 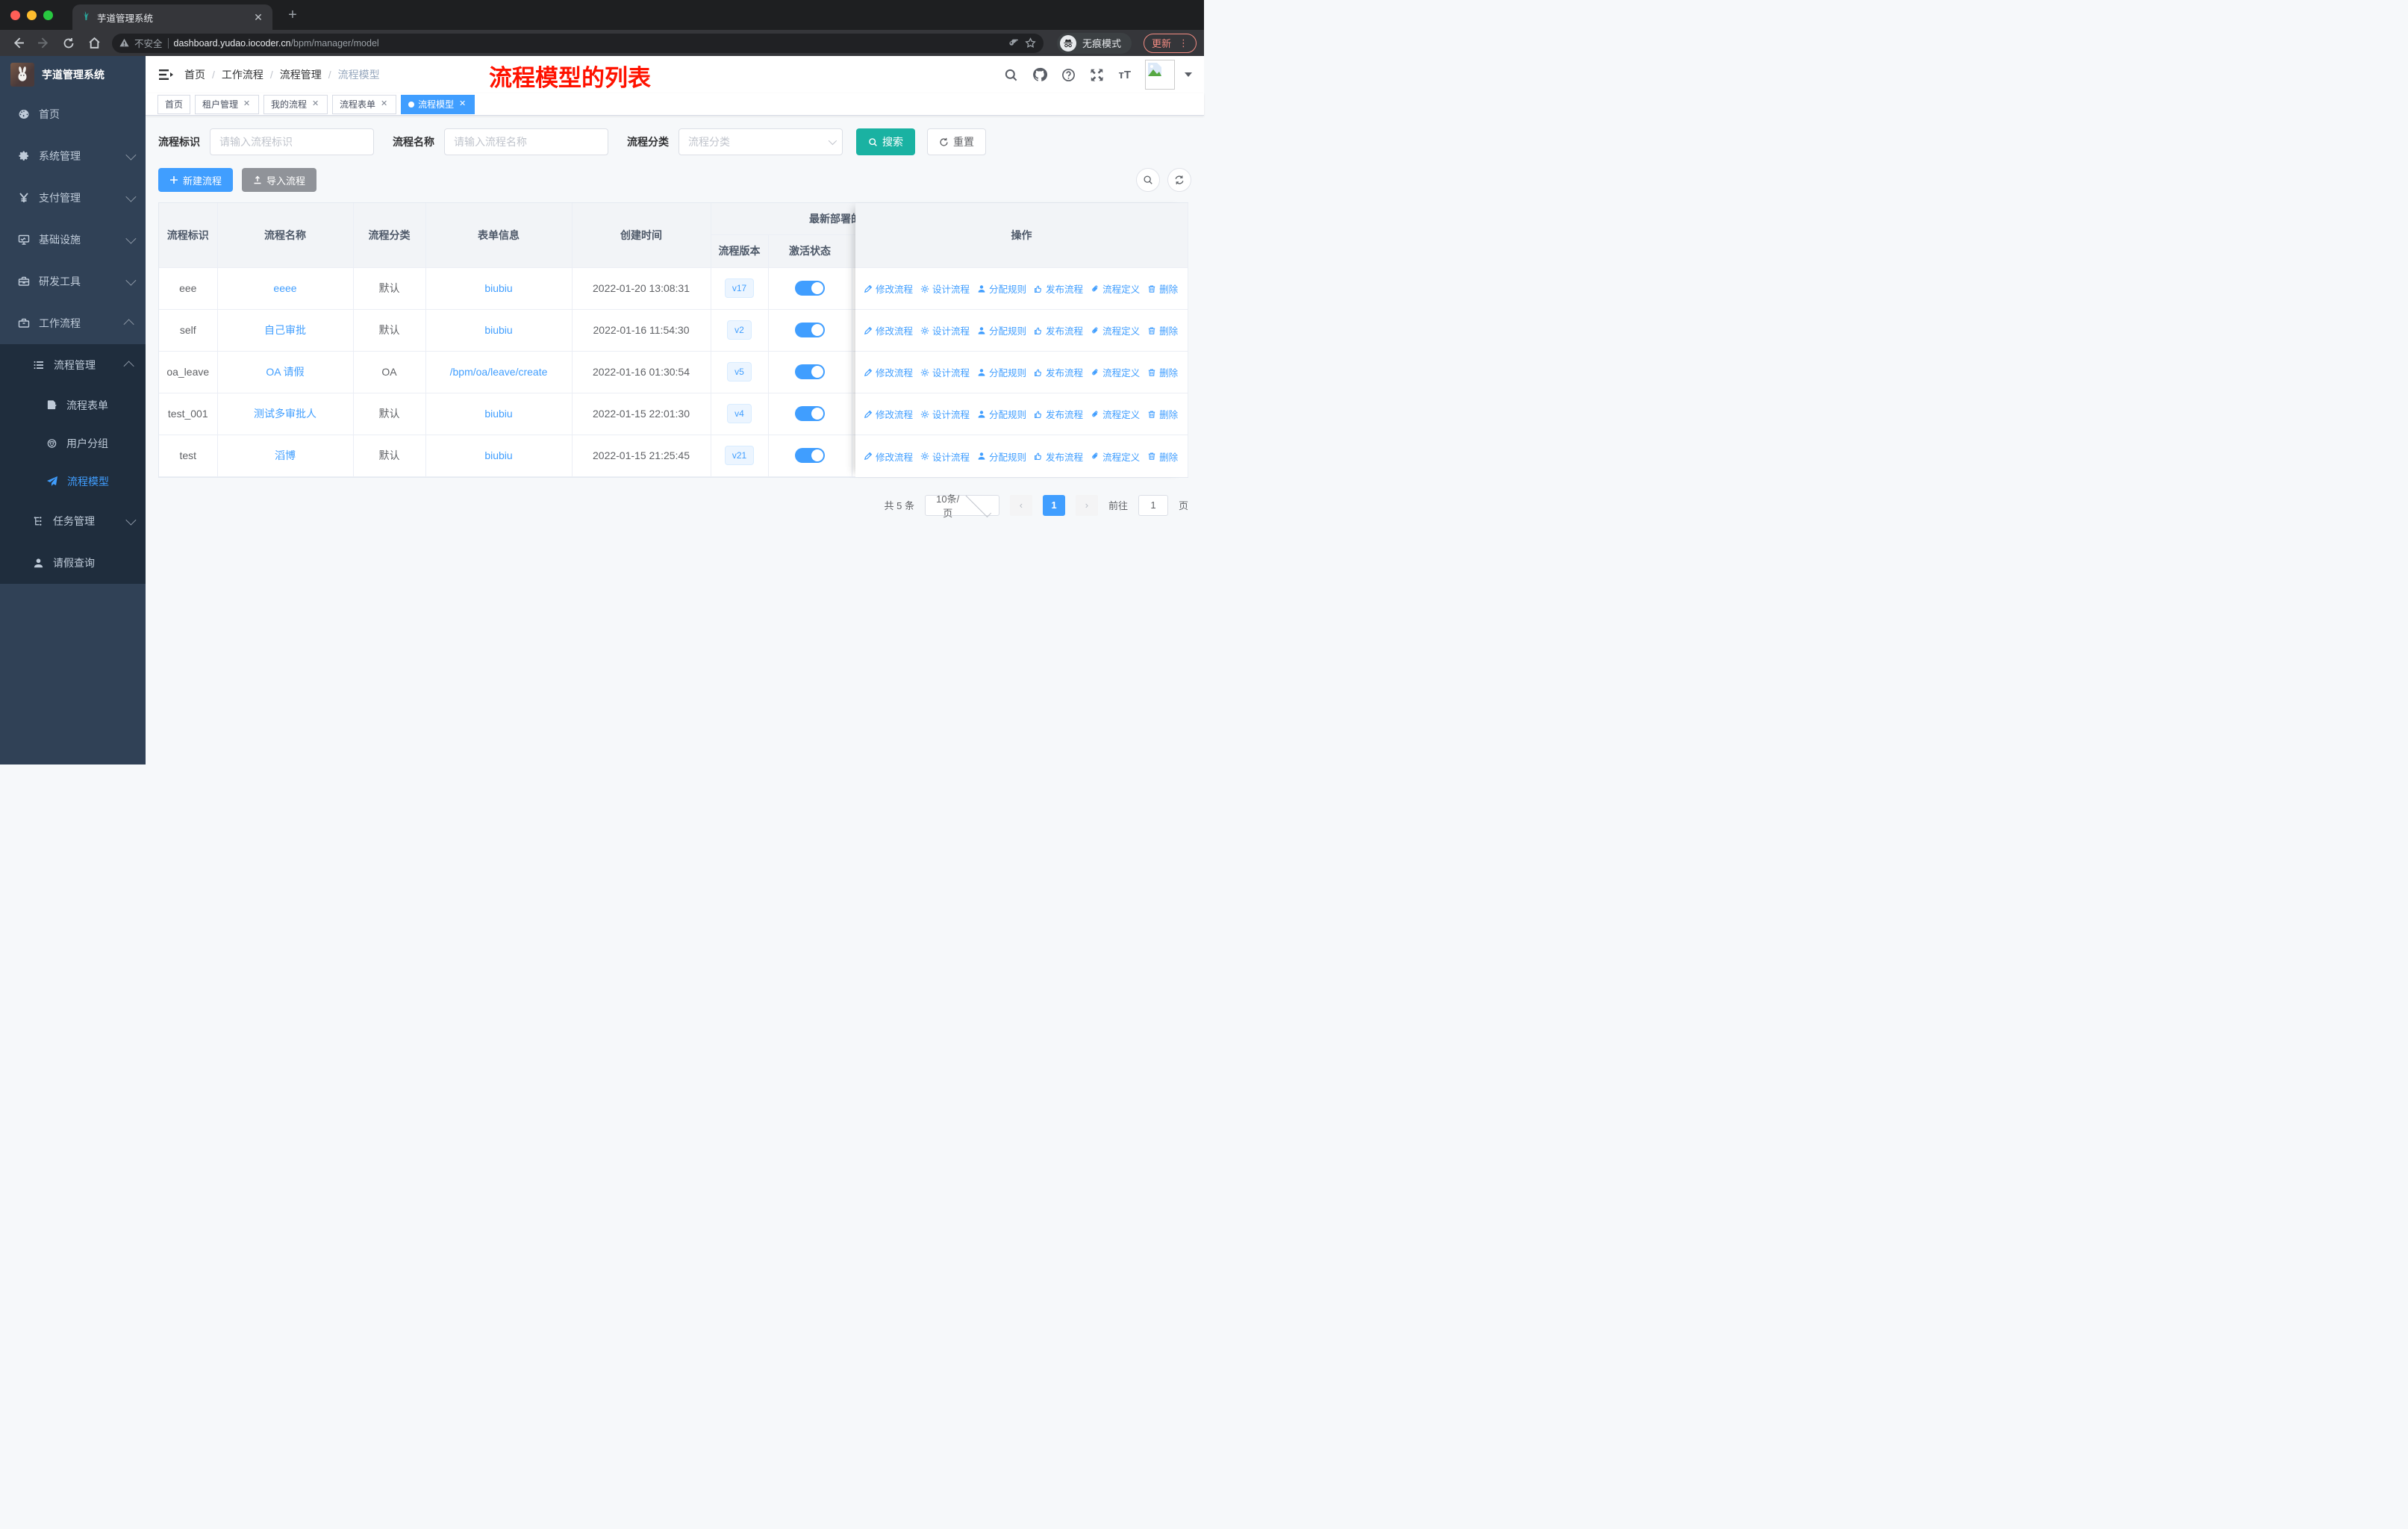 I want to click on sidebar-item-user-group: 用户分组, so click(x=73, y=443).